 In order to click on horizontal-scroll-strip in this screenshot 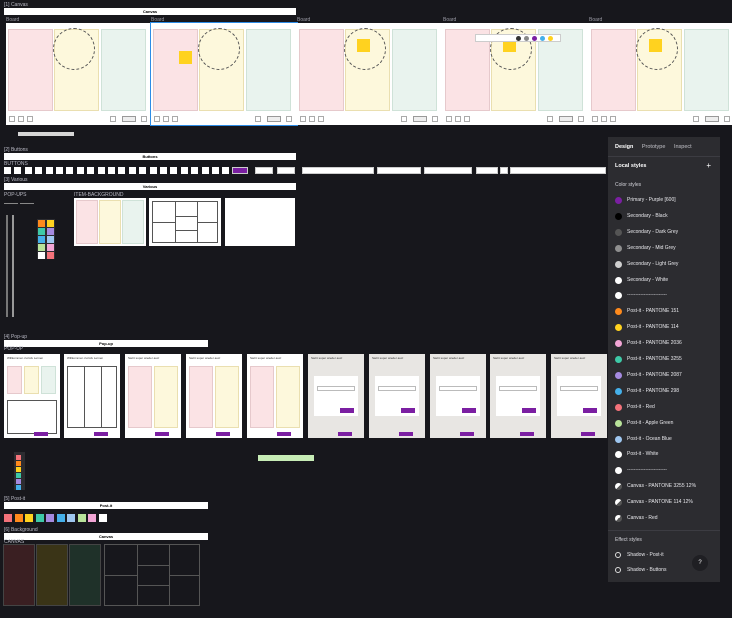, I will do `click(46, 134)`.